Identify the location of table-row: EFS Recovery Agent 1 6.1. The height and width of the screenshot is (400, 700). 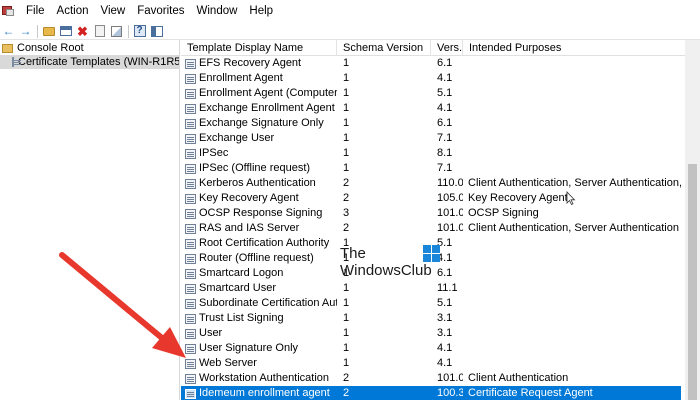
(431, 63).